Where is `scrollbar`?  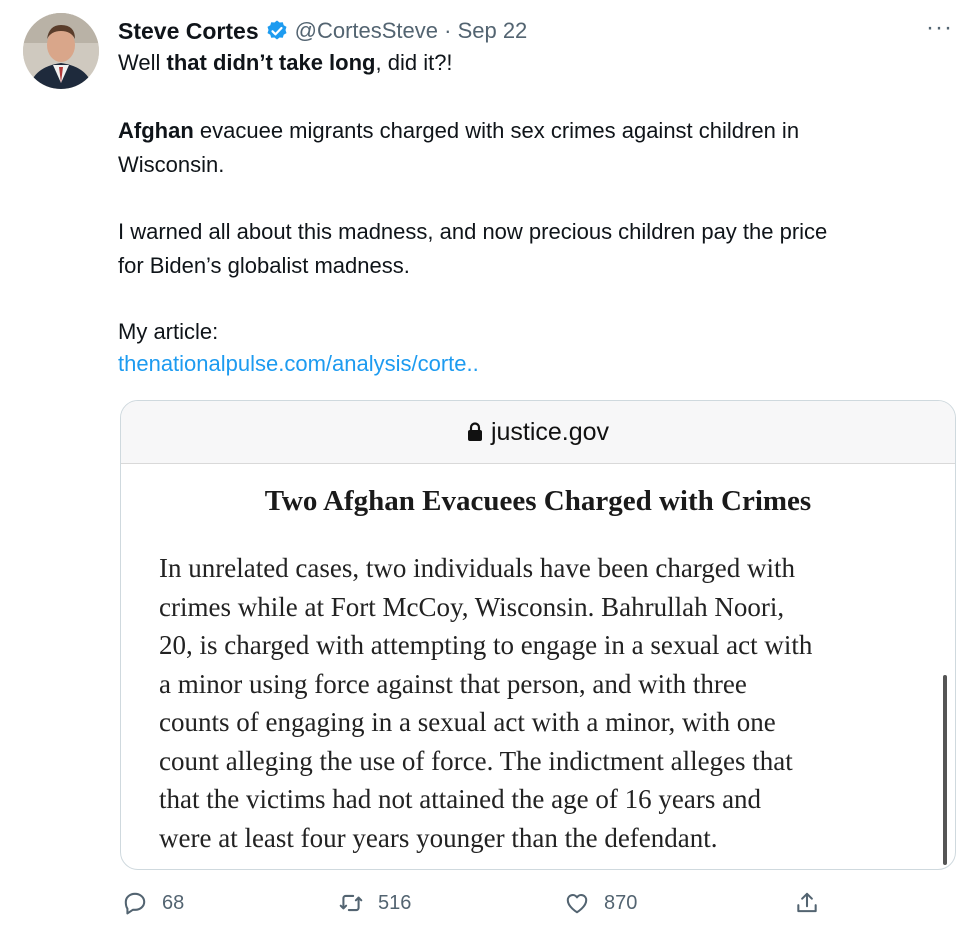 scrollbar is located at coordinates (945, 770).